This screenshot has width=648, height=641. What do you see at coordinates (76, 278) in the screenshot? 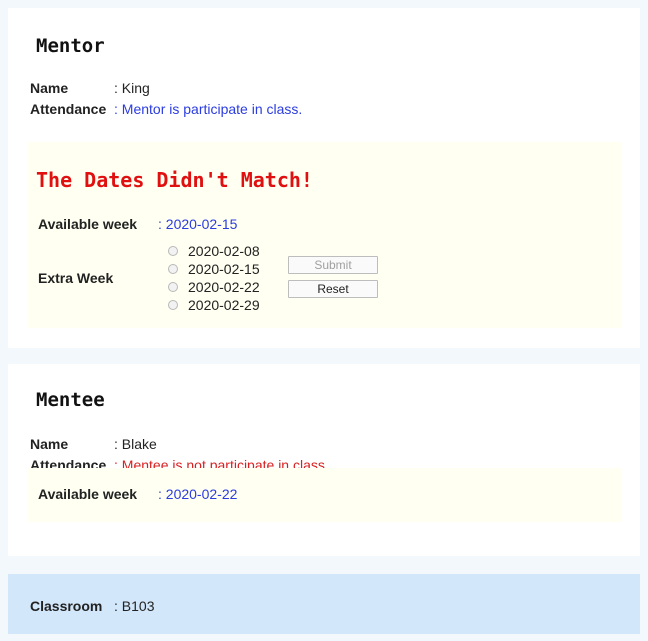
I see `extra-week-label: Extra Week` at bounding box center [76, 278].